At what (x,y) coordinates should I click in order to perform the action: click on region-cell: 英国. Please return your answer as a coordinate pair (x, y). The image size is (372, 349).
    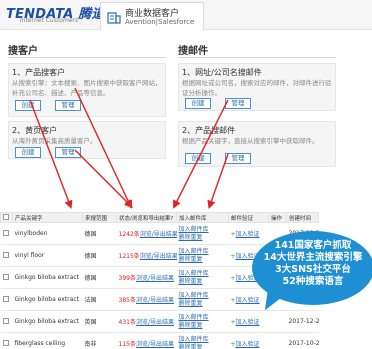
    Looking at the image, I should click on (99, 321).